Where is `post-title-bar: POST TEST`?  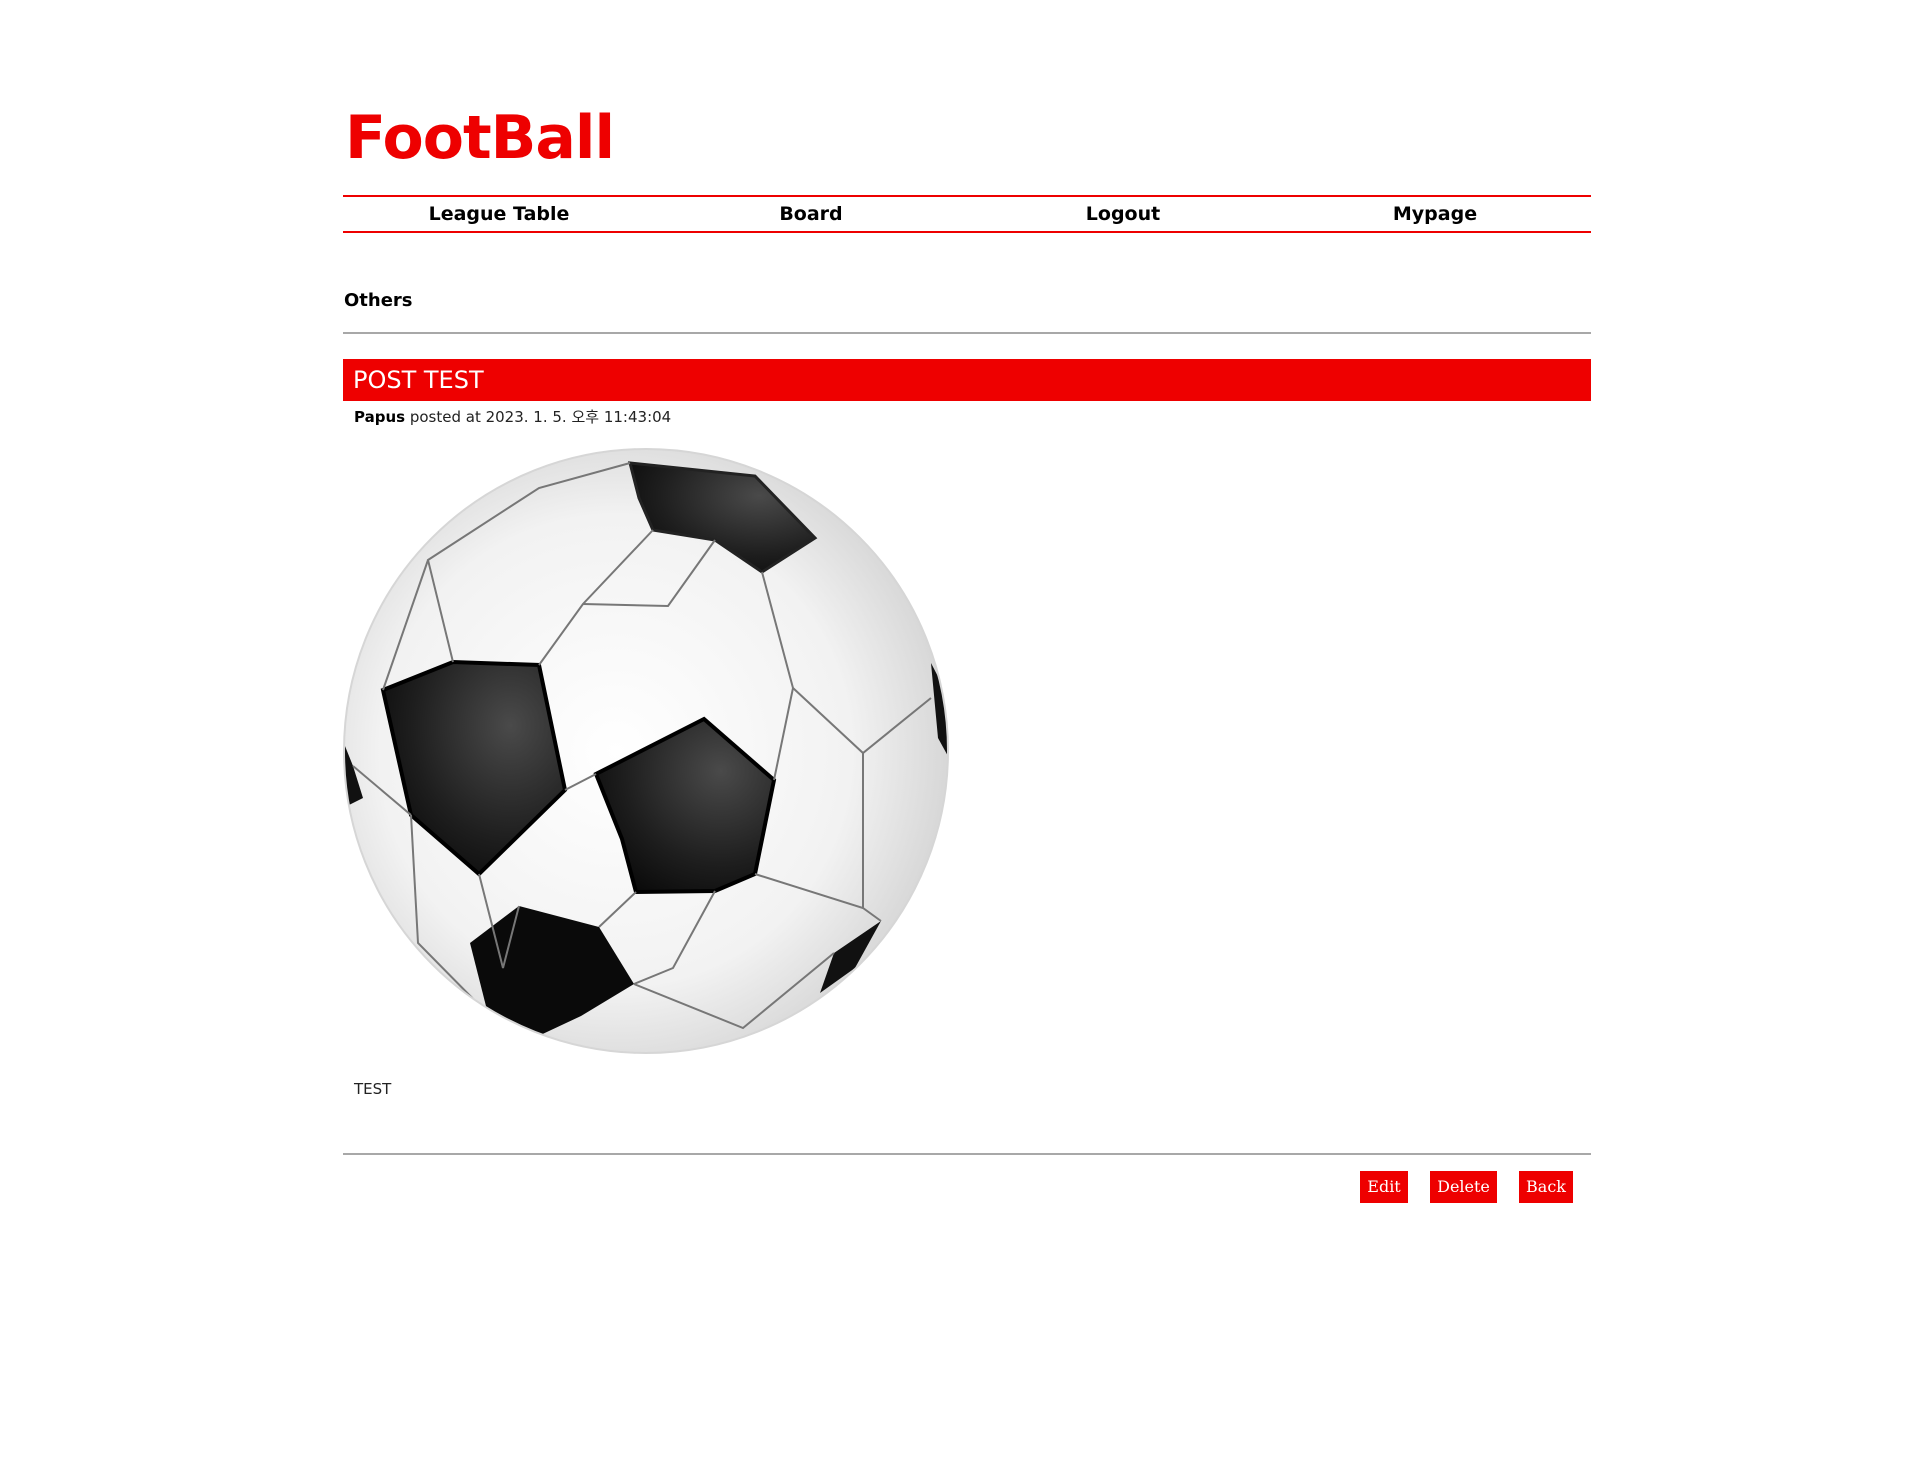 post-title-bar: POST TEST is located at coordinates (967, 380).